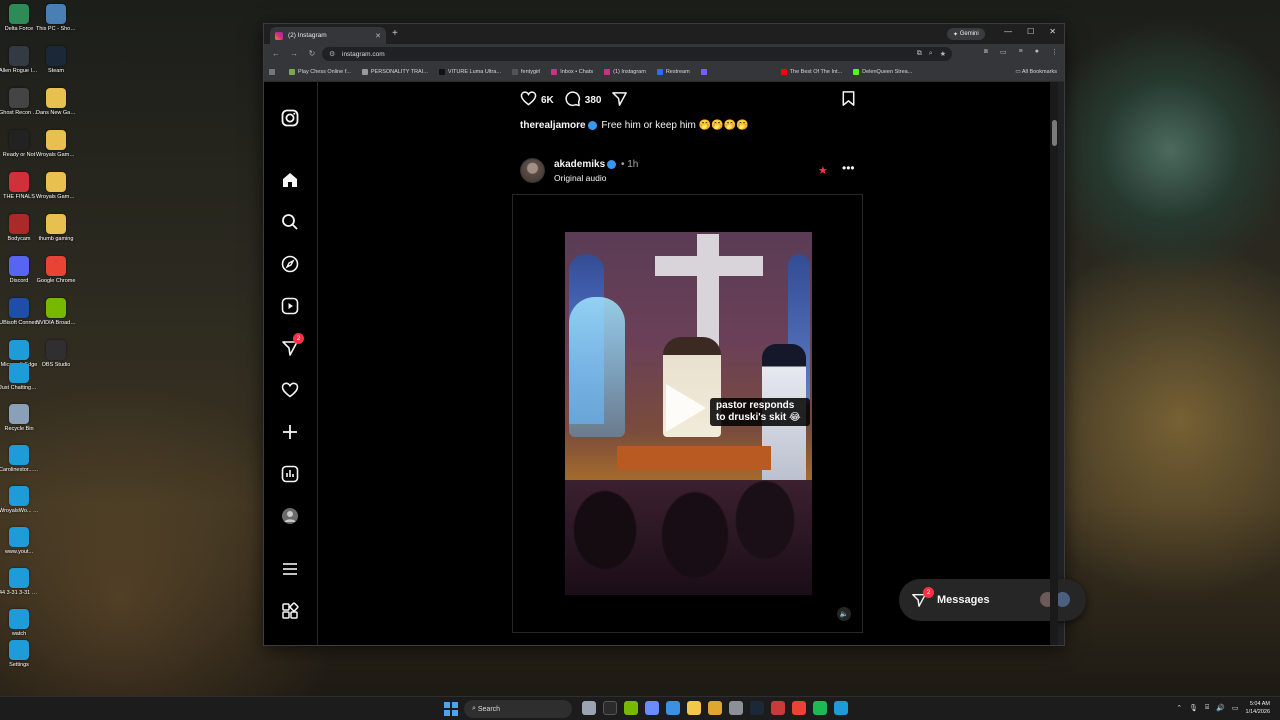 This screenshot has height=720, width=1280. What do you see at coordinates (290, 432) in the screenshot?
I see `create-plus-icon` at bounding box center [290, 432].